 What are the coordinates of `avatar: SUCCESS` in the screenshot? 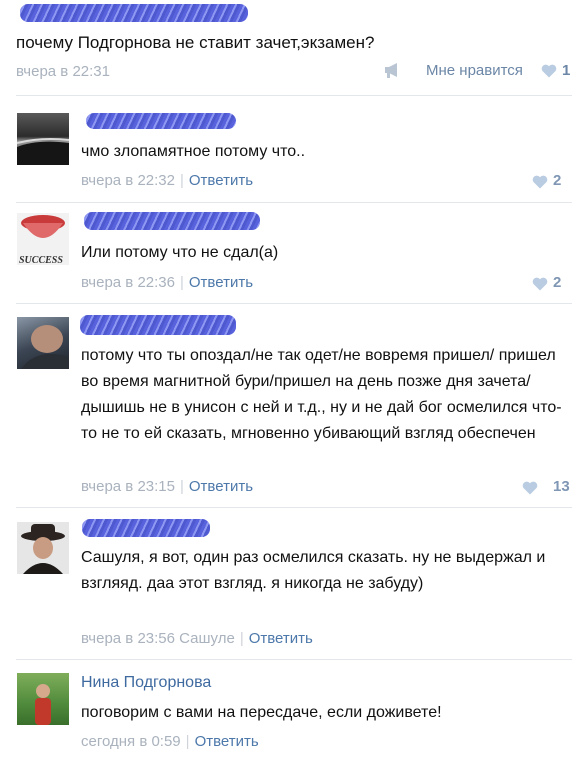 It's located at (43, 239).